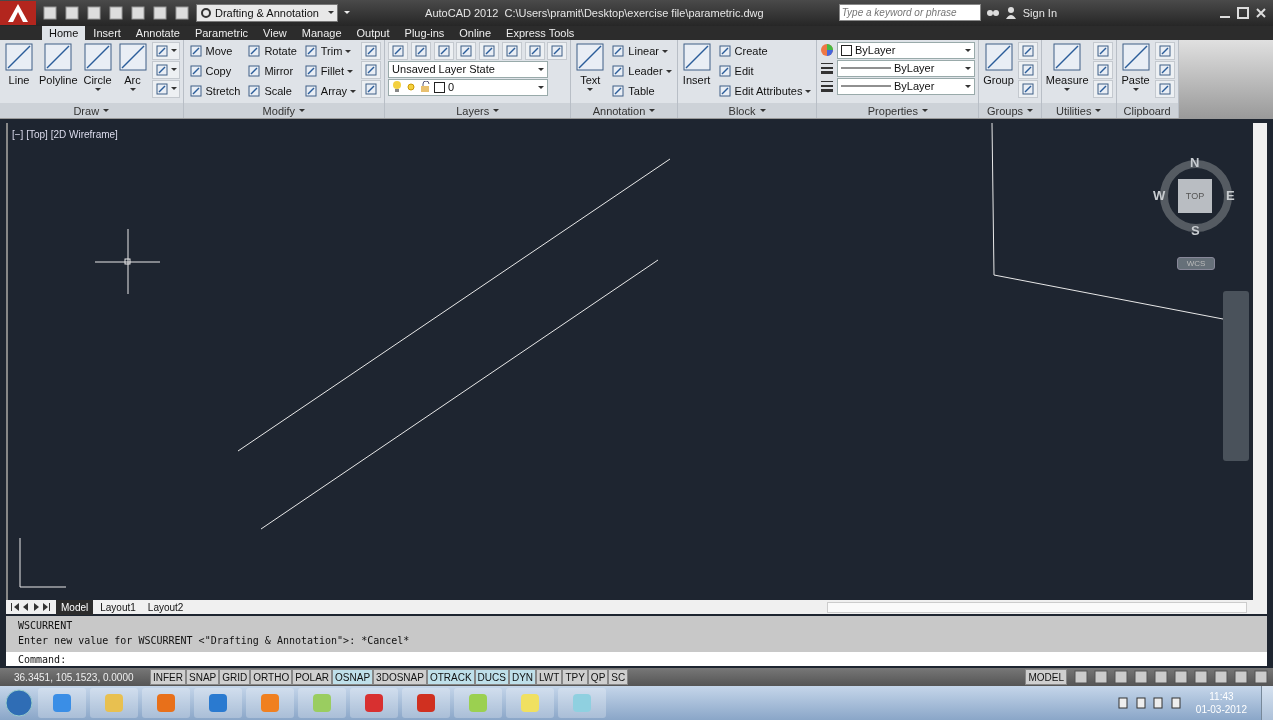 The height and width of the screenshot is (720, 1273). Describe the element at coordinates (764, 71) in the screenshot. I see `ribbon-button: Edit` at that location.